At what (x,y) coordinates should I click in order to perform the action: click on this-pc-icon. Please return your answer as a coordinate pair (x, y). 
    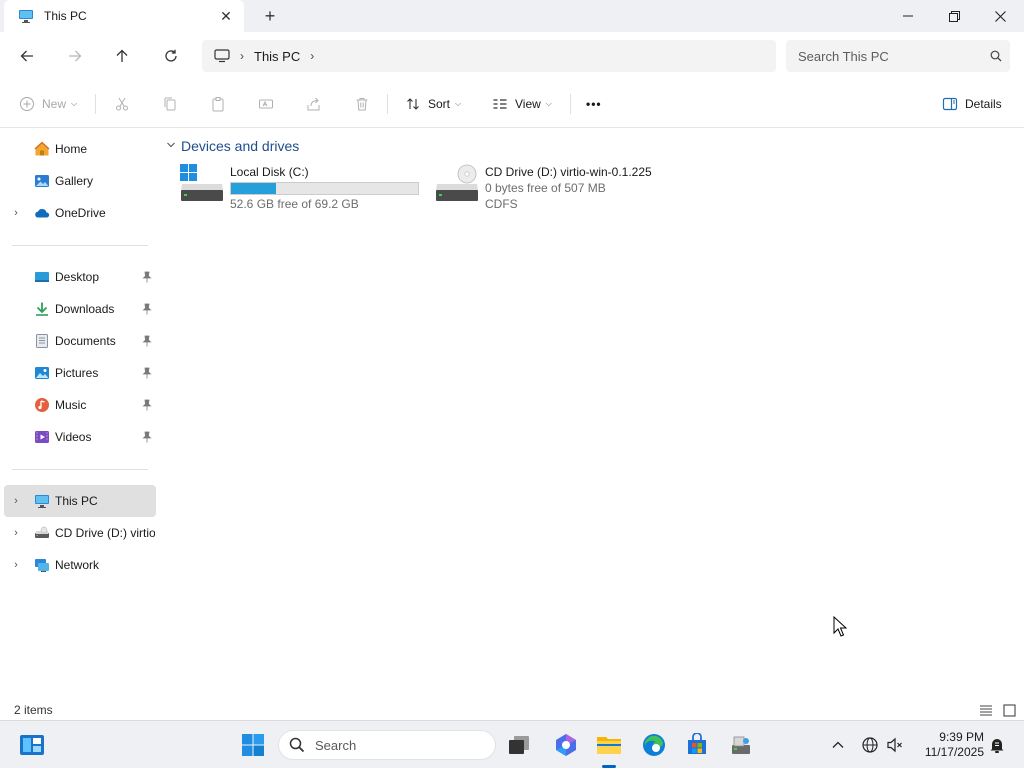
    Looking at the image, I should click on (26, 16).